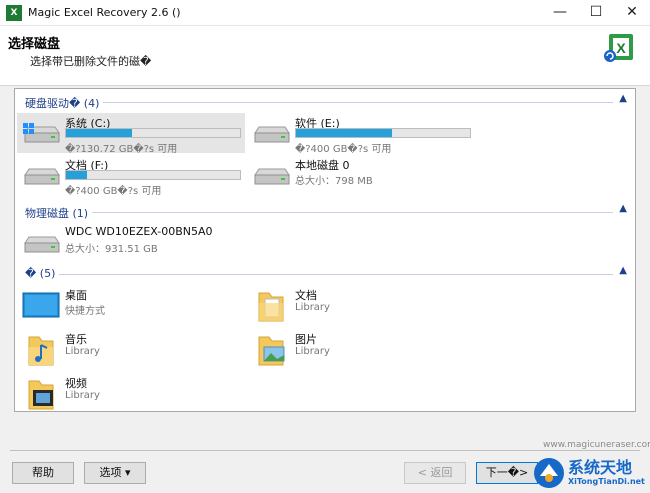 Image resolution: width=650 pixels, height=493 pixels. What do you see at coordinates (104, 12) in the screenshot?
I see `window-title: Magic Excel Recovery 2.6 ()` at bounding box center [104, 12].